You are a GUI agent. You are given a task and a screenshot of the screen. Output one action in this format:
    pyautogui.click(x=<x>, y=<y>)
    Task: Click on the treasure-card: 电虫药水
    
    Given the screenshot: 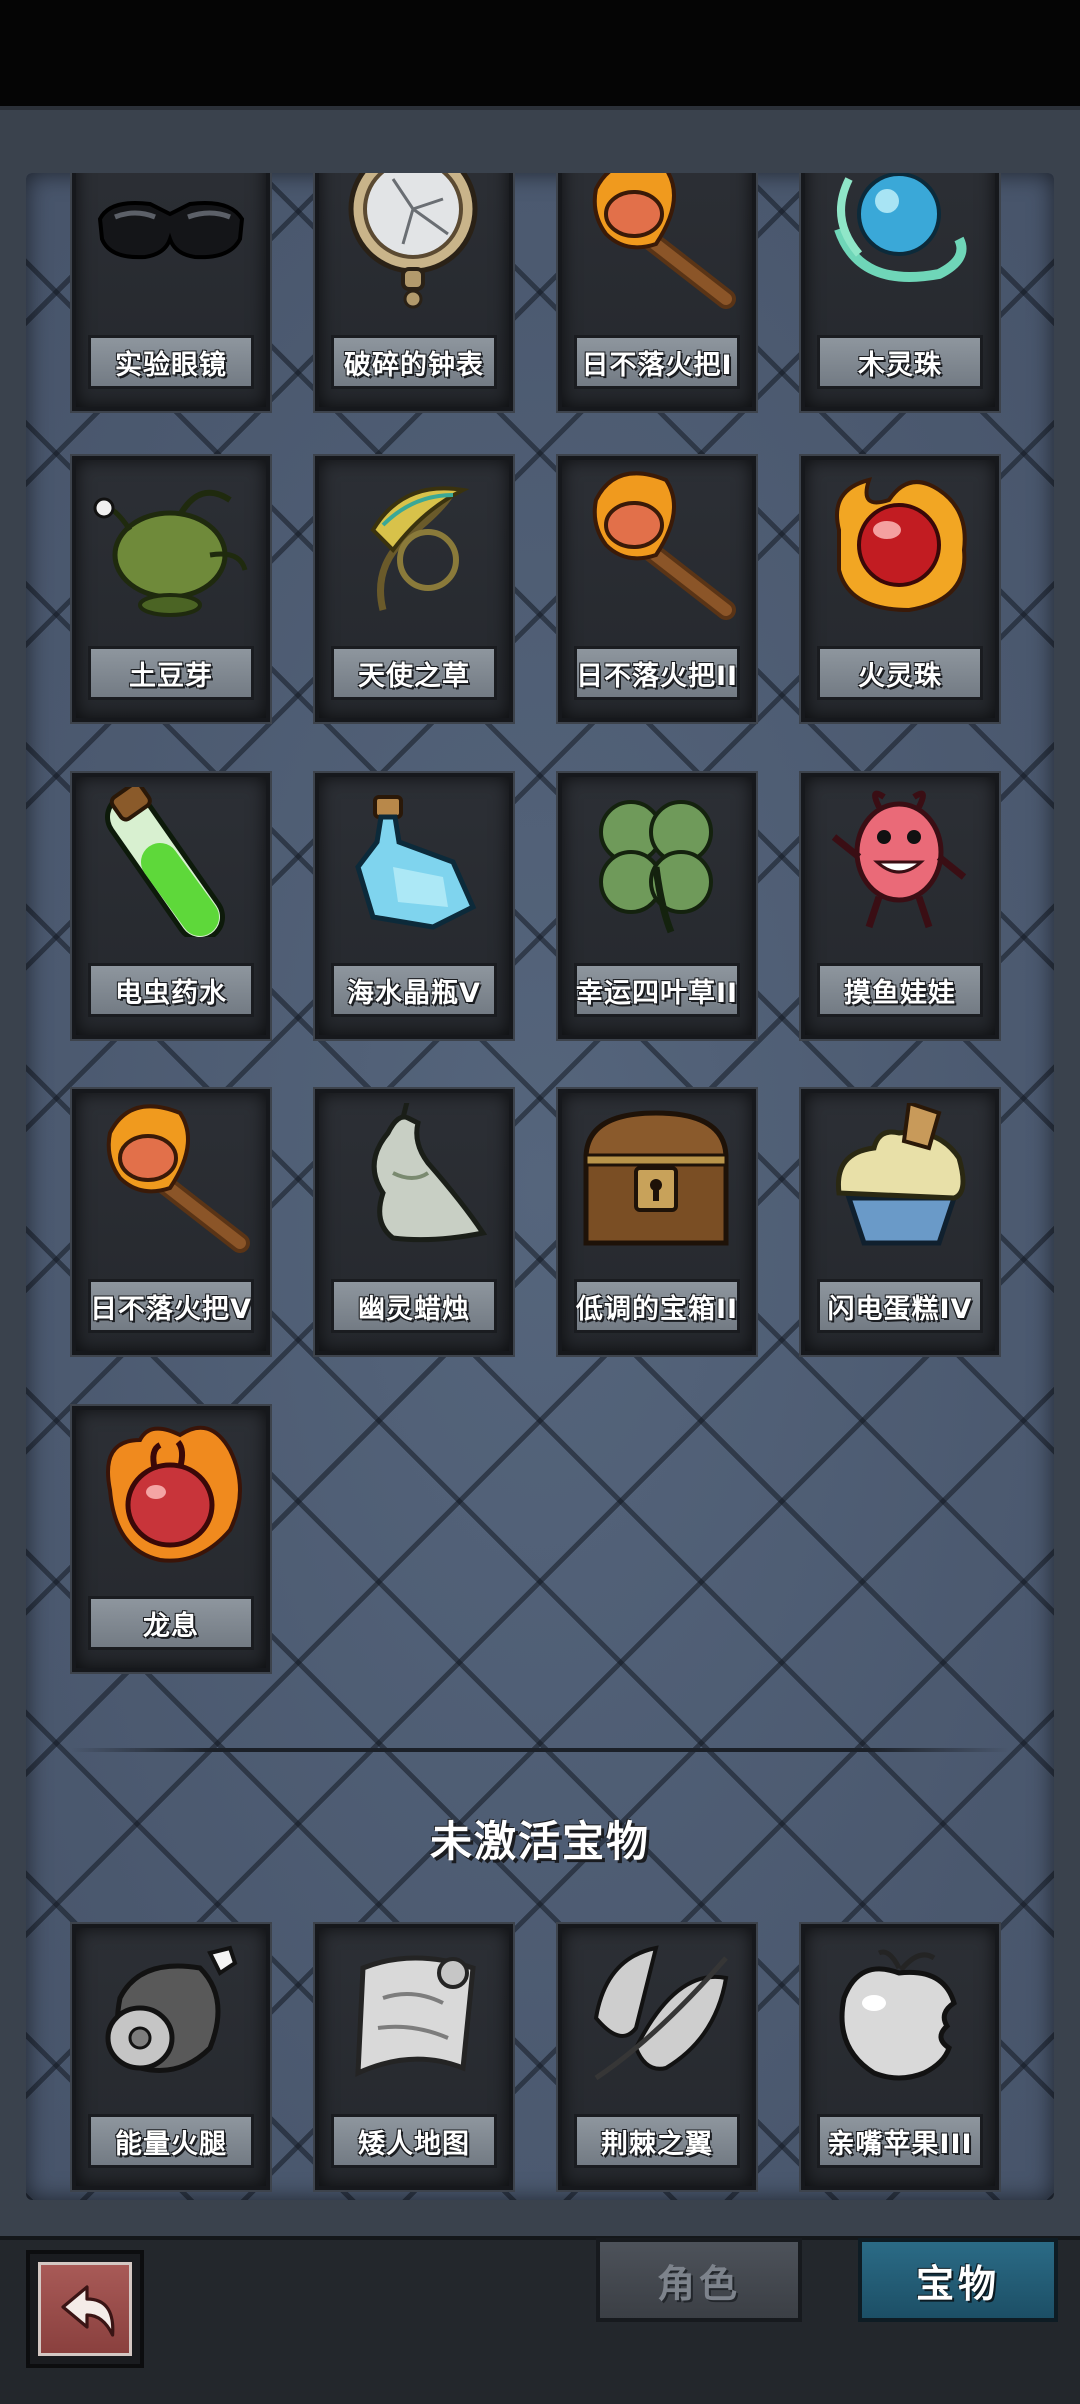 What is the action you would take?
    pyautogui.click(x=171, y=906)
    